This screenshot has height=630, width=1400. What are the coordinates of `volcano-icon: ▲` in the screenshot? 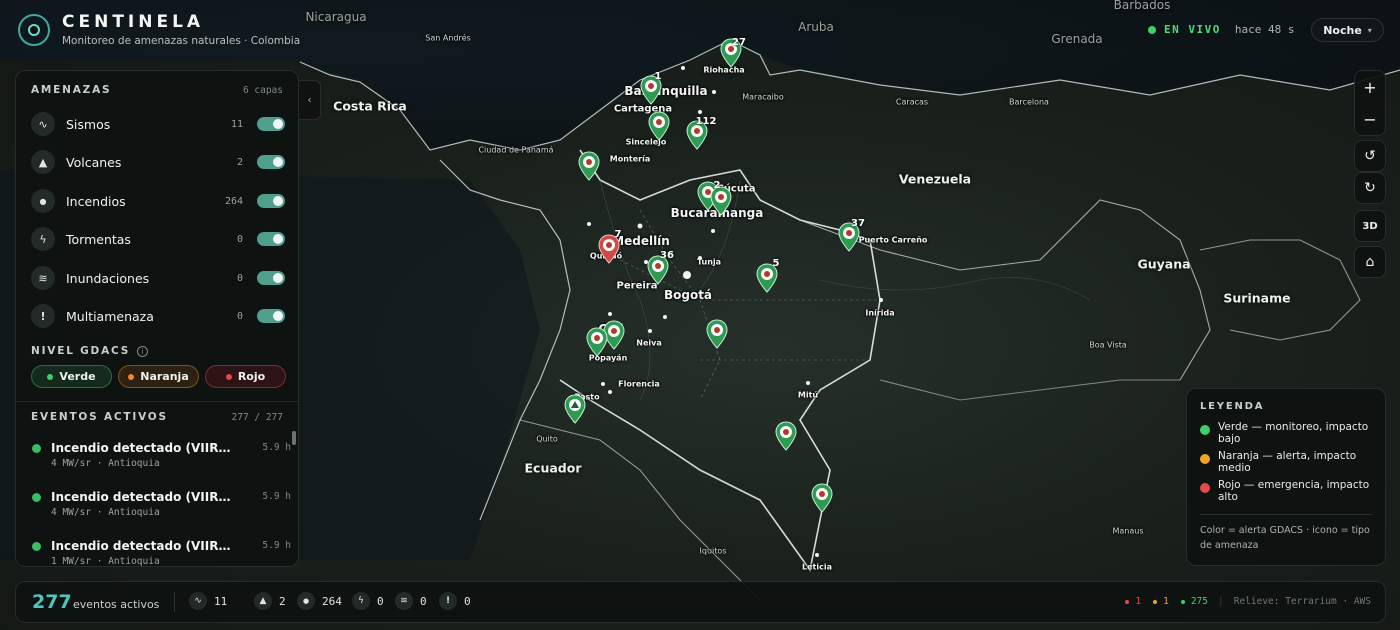 It's located at (263, 601).